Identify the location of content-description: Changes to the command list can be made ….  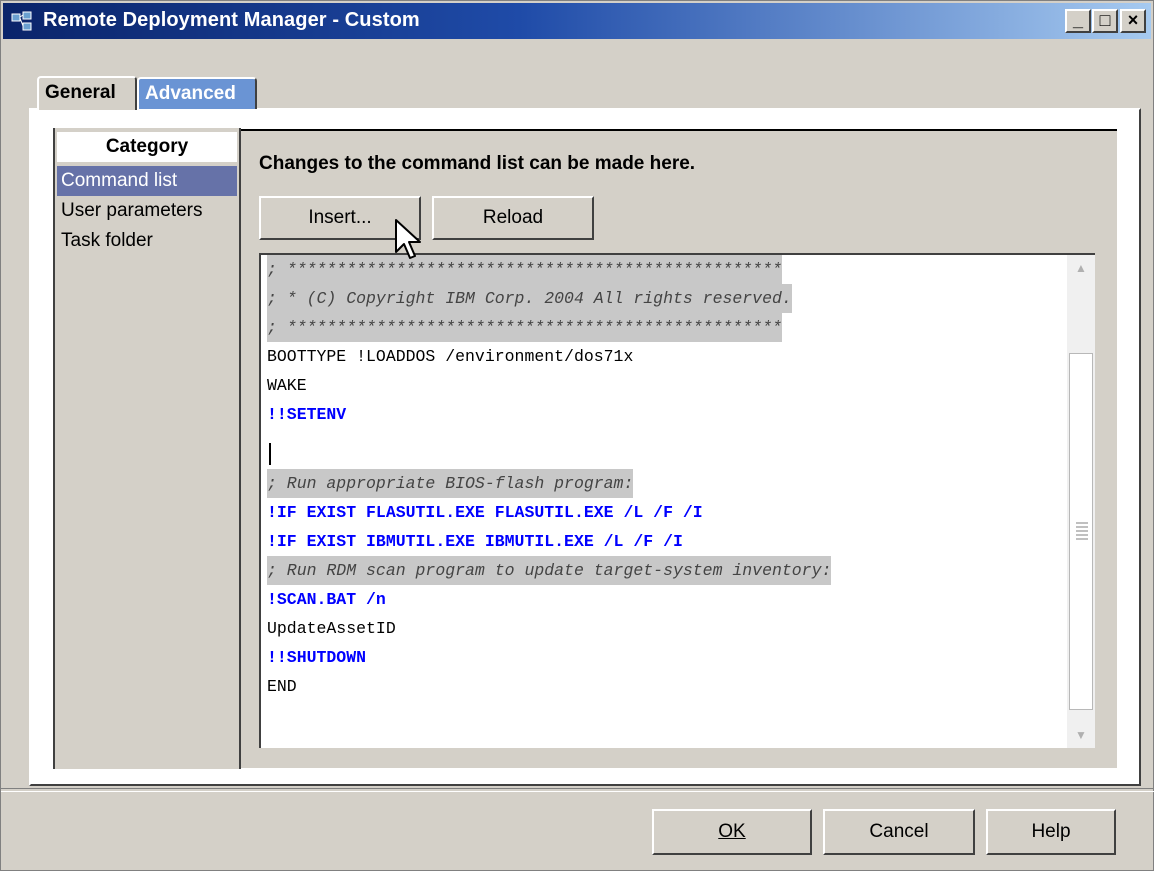
(477, 163).